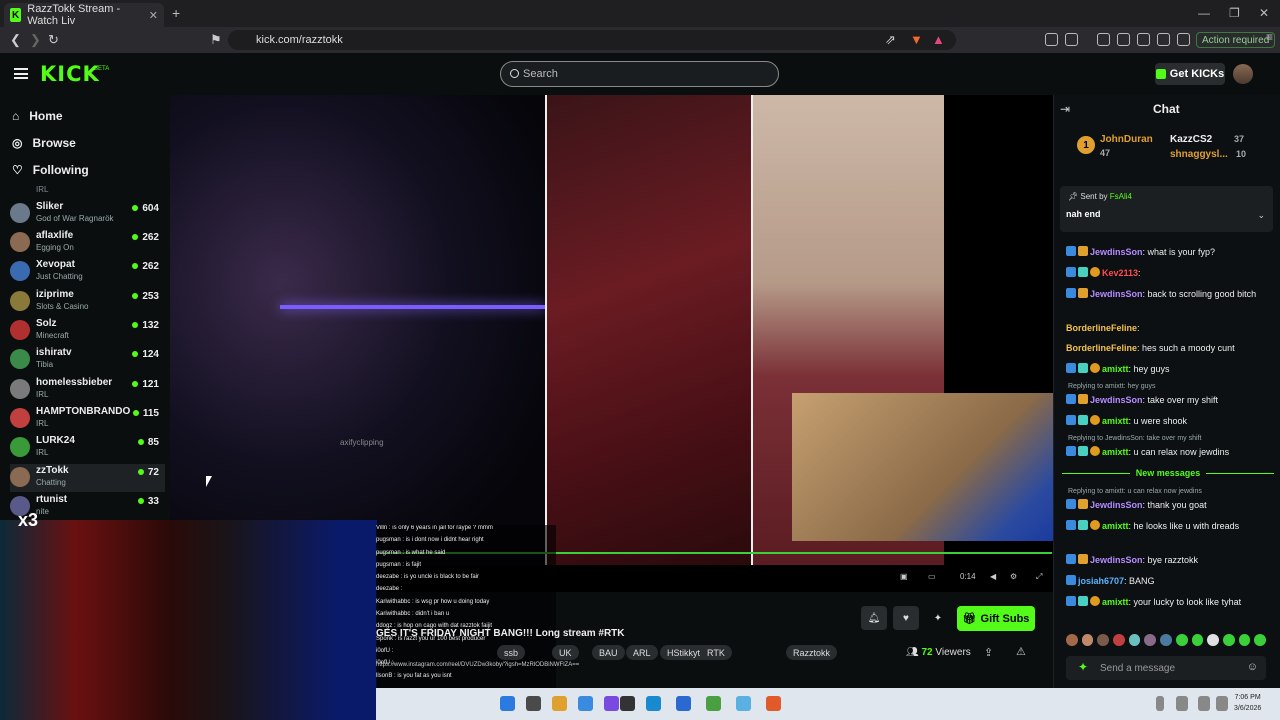  I want to click on file-explorer-icon, so click(559, 703).